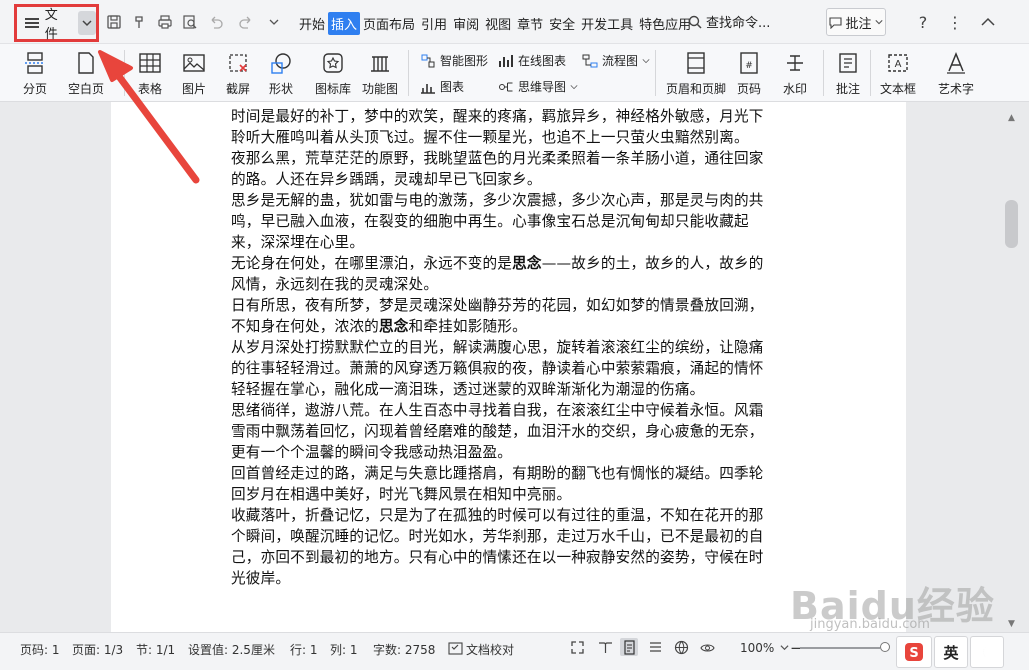 The height and width of the screenshot is (670, 1029). Describe the element at coordinates (795, 73) in the screenshot. I see `watermark-button: 水印` at that location.